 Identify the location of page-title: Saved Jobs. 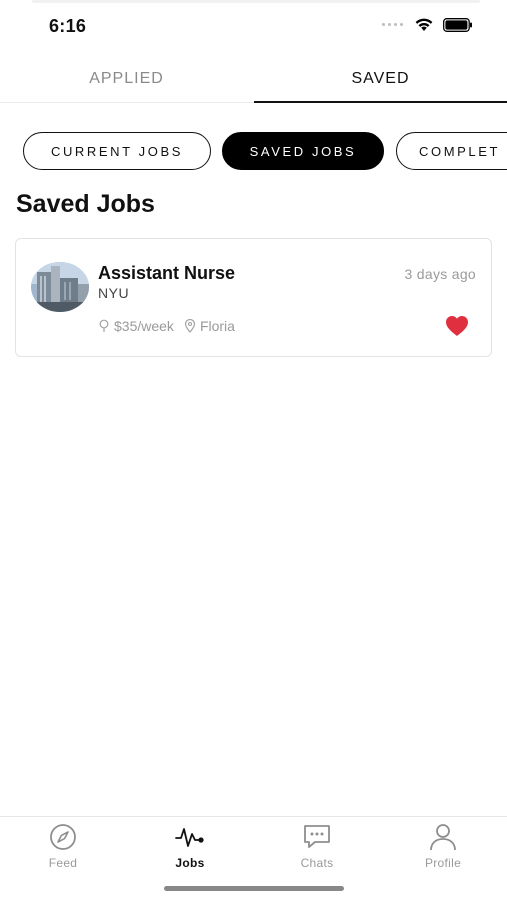
(85, 204).